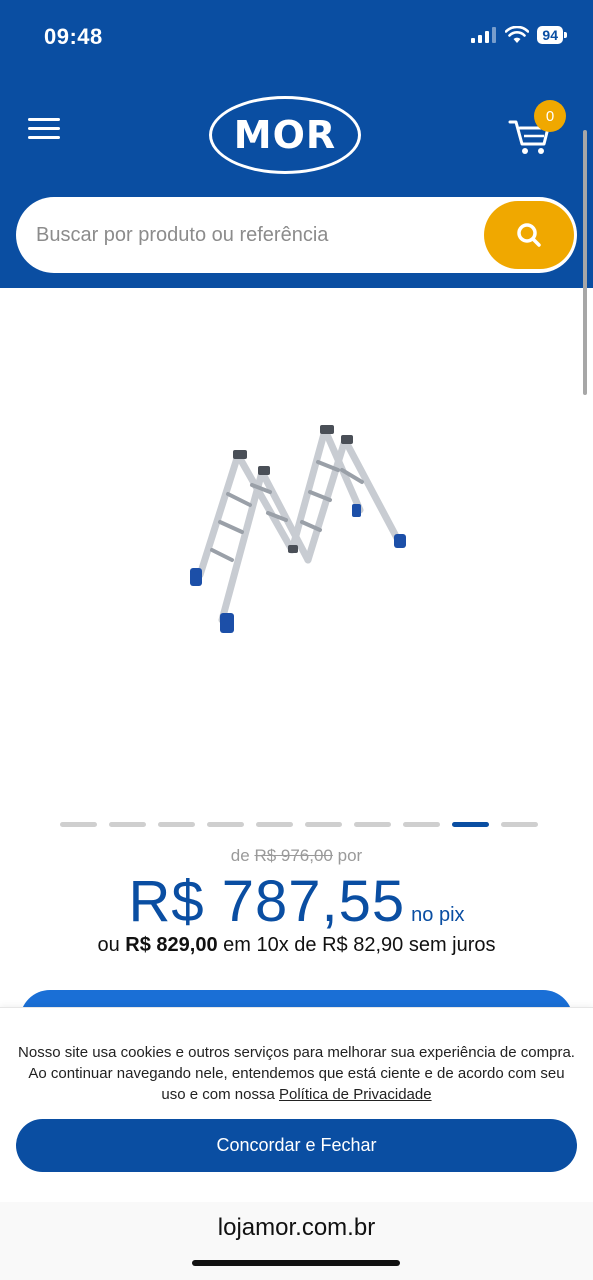  I want to click on product-image, so click(300, 530).